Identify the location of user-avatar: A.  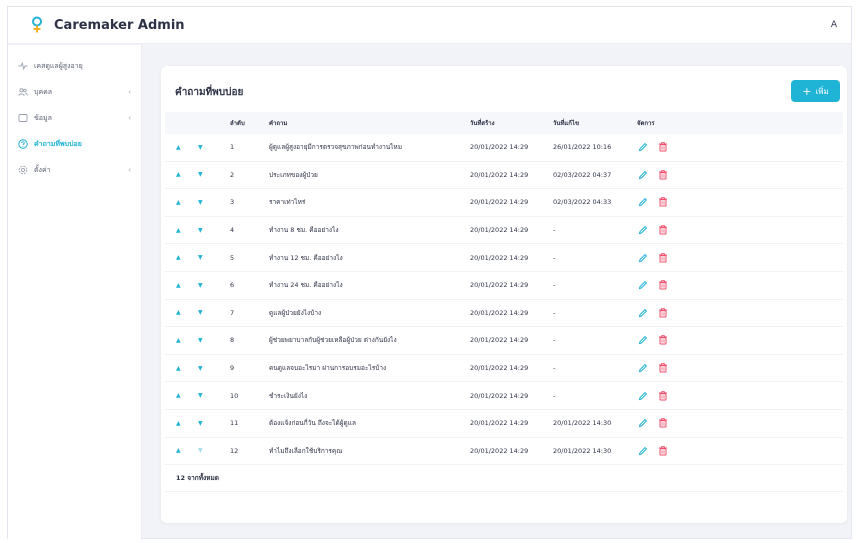
(834, 25).